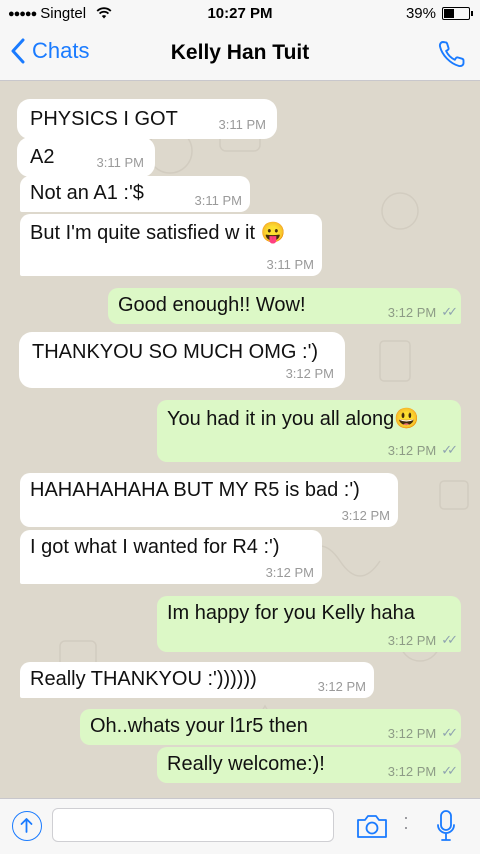 Image resolution: width=480 pixels, height=854 pixels. I want to click on message-bubble-outgoing: Really welcome:)! 3:12 PM ✓✓, so click(309, 765).